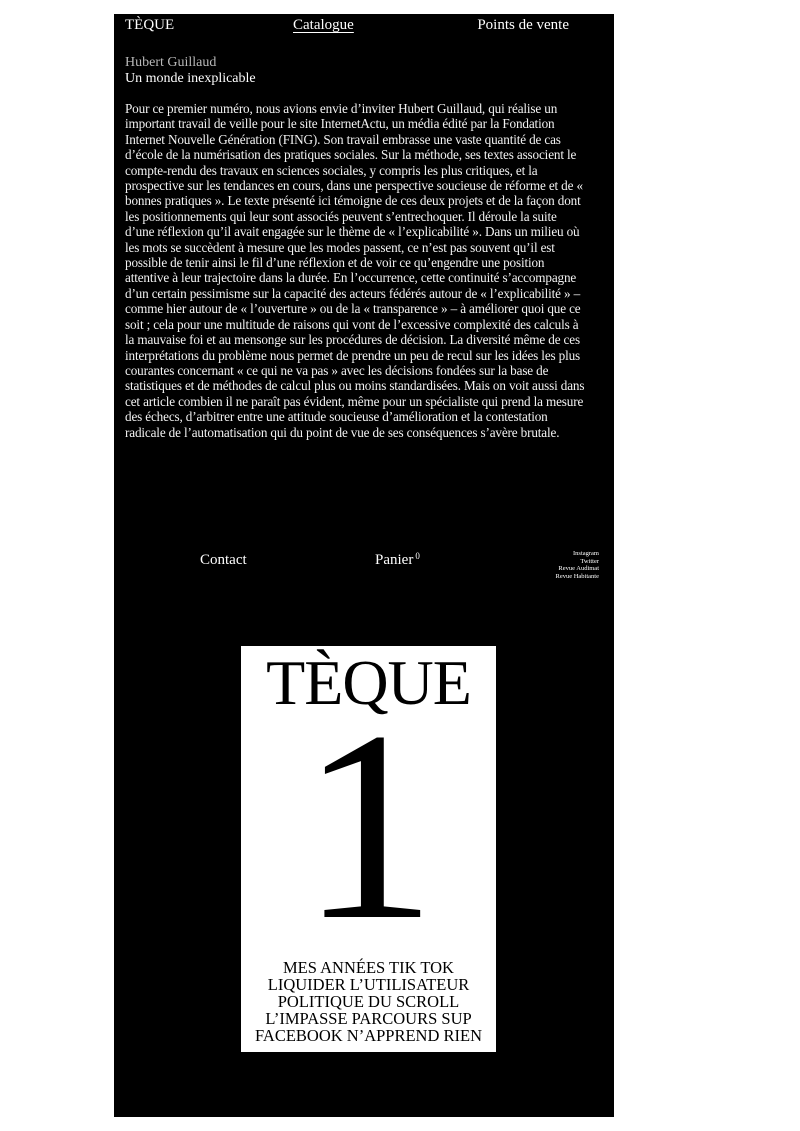  I want to click on cover-headline: MES ANNÉES TIK TOK, so click(368, 967).